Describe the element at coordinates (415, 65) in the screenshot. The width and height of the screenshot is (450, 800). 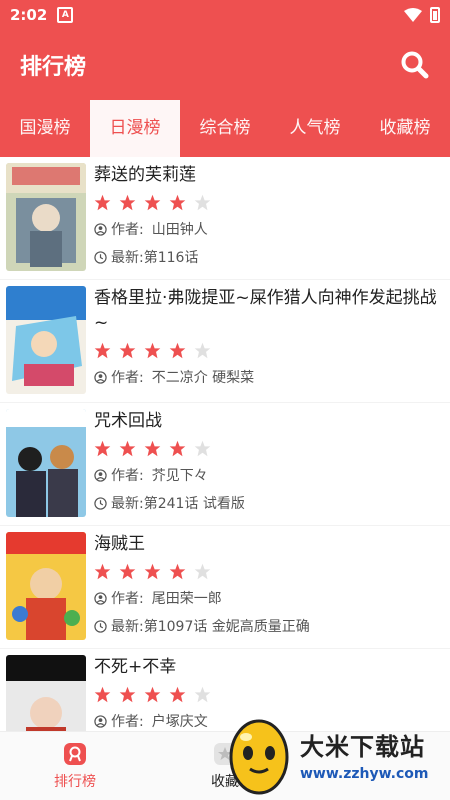
I see `search-icon` at that location.